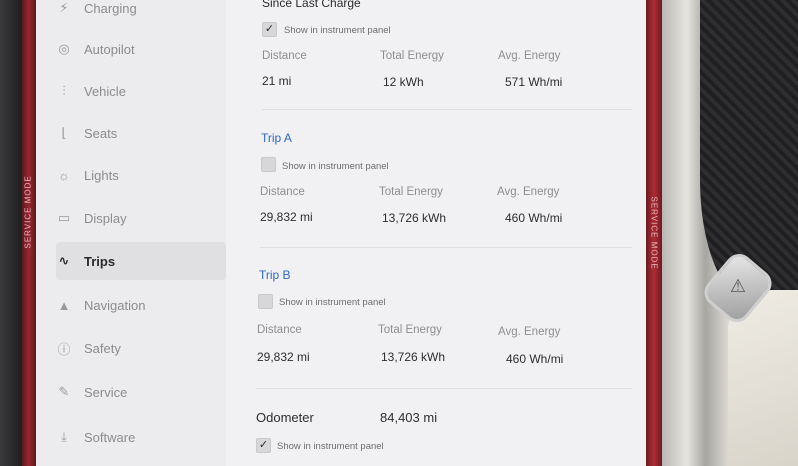  I want to click on trip-a-show-checkbox, so click(268, 164).